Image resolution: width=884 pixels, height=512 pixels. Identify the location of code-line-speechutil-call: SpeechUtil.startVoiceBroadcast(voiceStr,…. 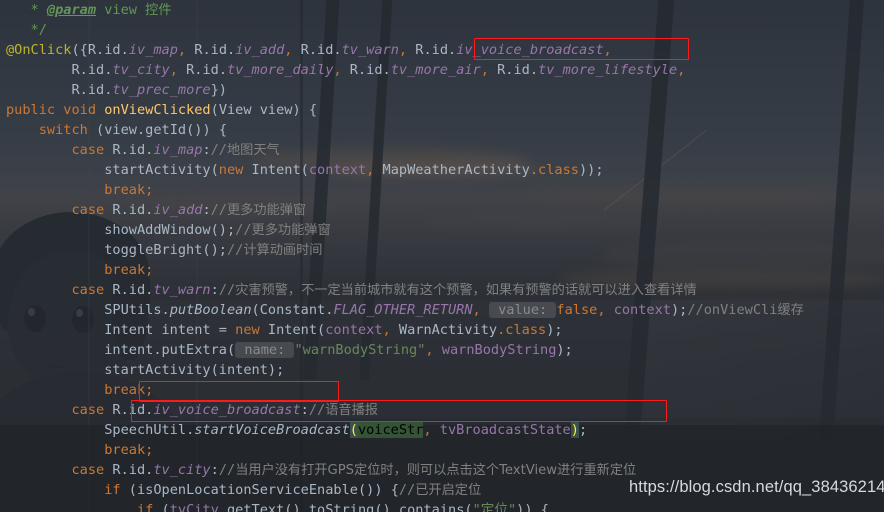
(293, 430).